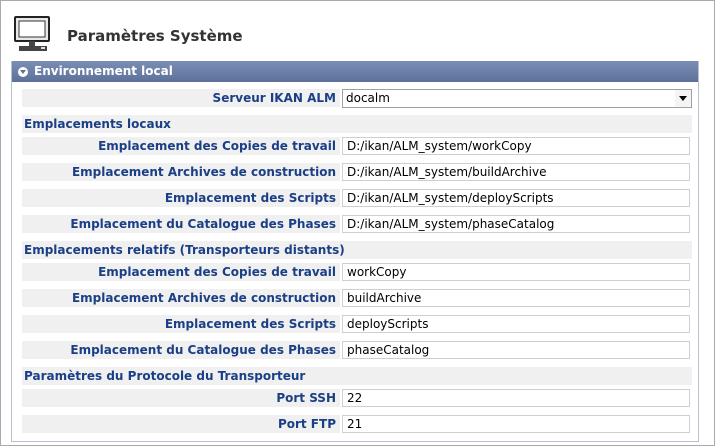 The image size is (715, 446). What do you see at coordinates (357, 124) in the screenshot?
I see `section-local-locations: Emplacements locaux` at bounding box center [357, 124].